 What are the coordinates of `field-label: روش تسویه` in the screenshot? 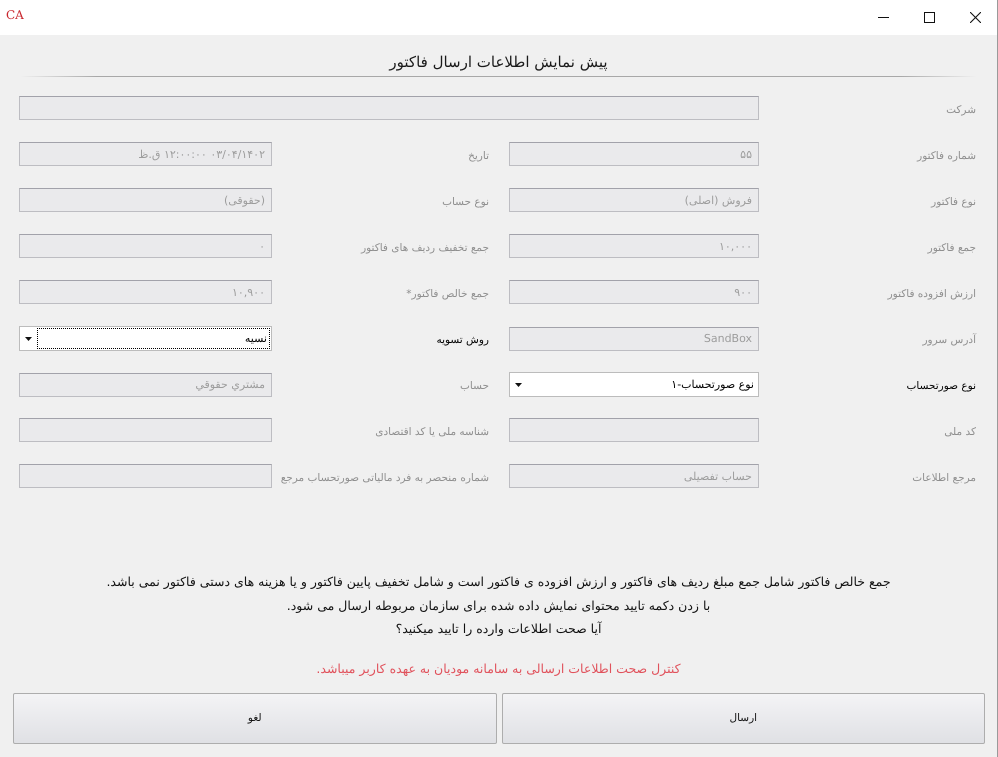 It's located at (462, 339).